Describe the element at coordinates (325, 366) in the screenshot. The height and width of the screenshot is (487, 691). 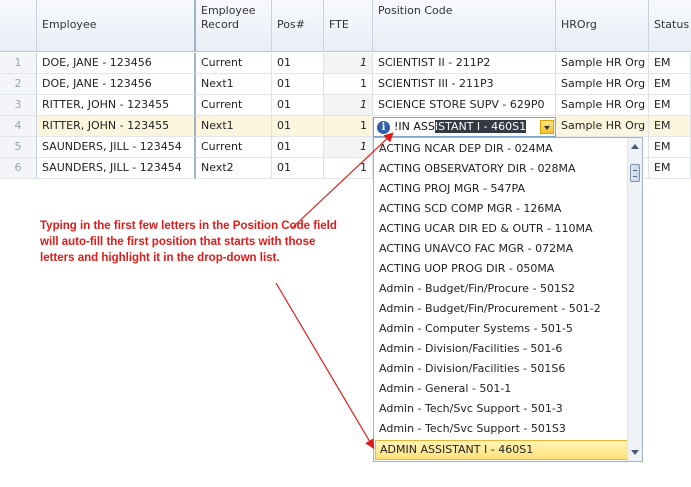
I see `arrow-to-highlighted-option` at that location.